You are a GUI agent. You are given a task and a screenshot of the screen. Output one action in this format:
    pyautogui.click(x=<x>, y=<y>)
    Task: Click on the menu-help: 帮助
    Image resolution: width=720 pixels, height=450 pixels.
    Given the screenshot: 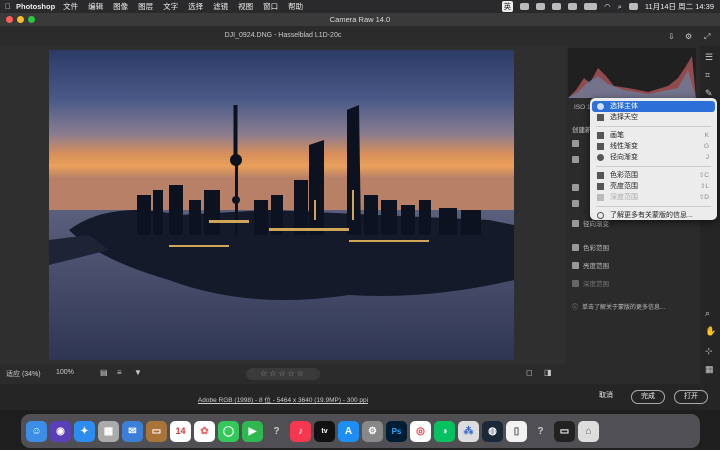 What is the action you would take?
    pyautogui.click(x=295, y=6)
    